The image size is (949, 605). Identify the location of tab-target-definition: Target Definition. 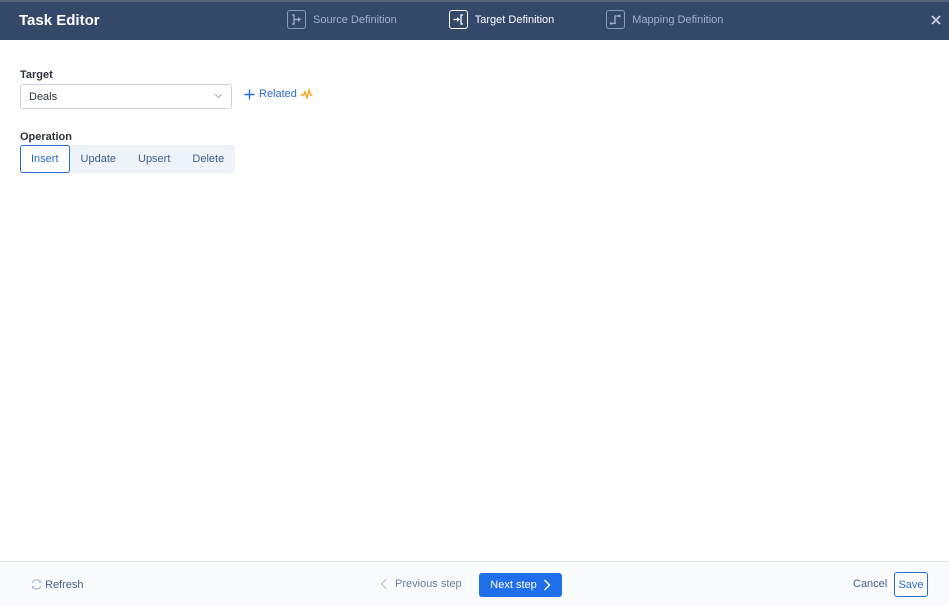
(501, 19).